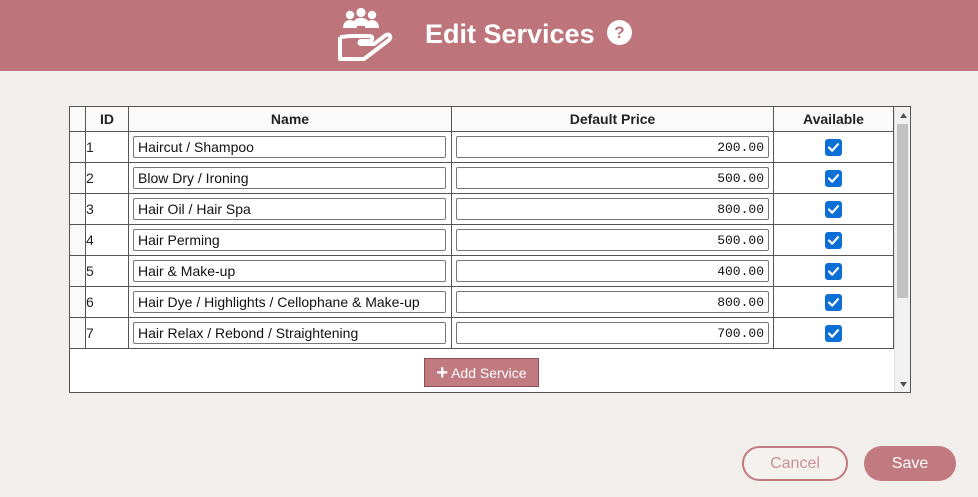 The width and height of the screenshot is (978, 497). I want to click on scroll-up-arrow-icon, so click(902, 115).